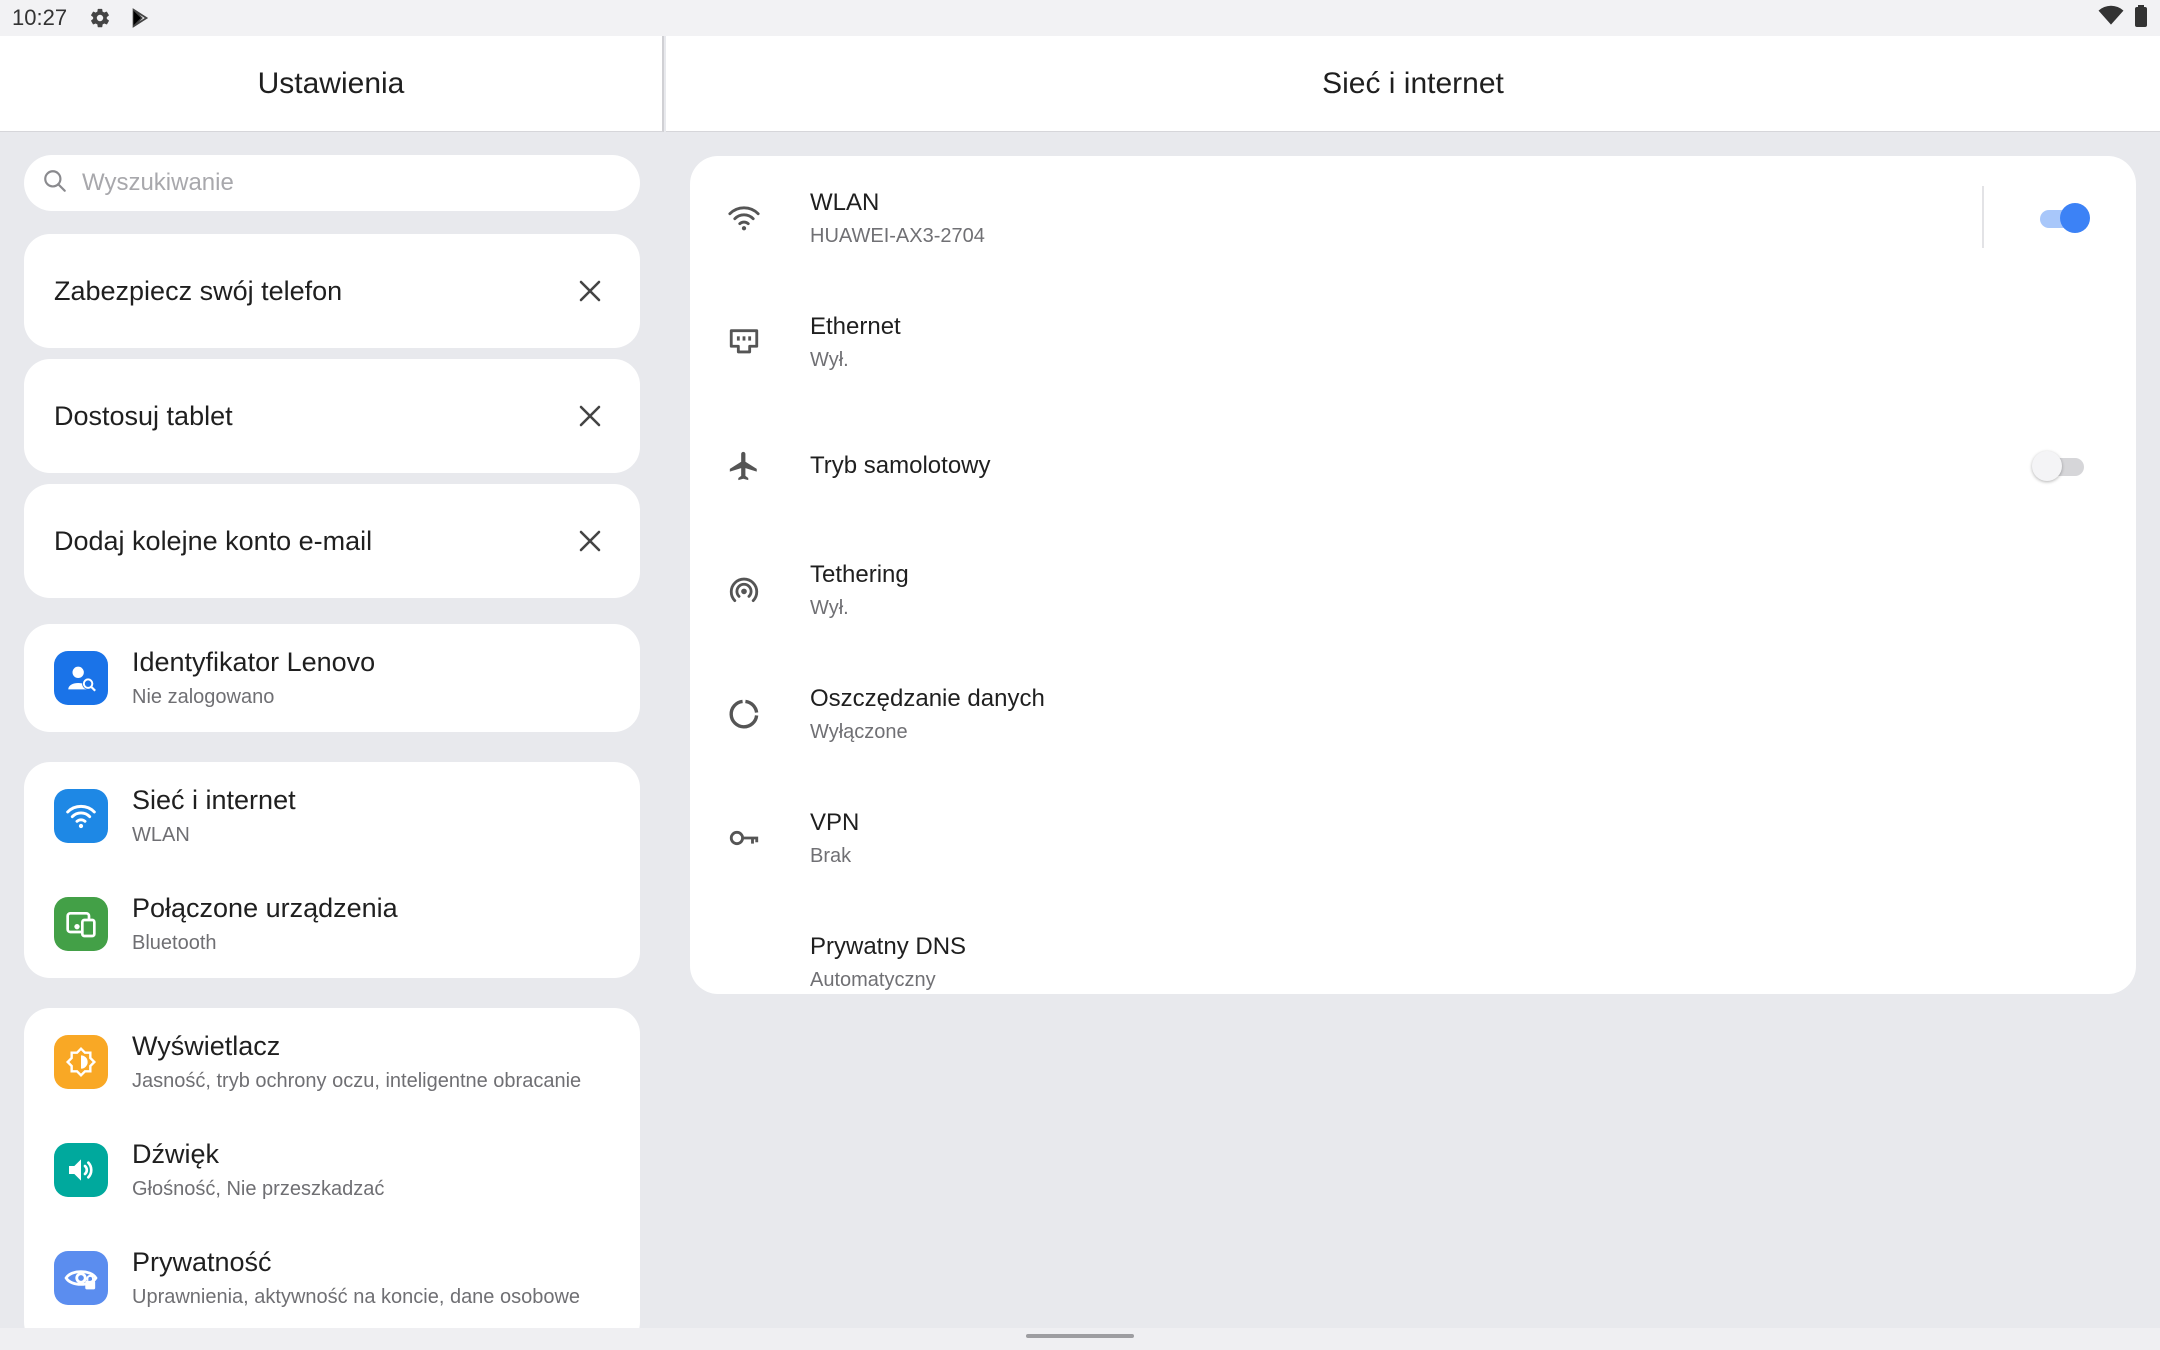  I want to click on airplane-icon, so click(744, 466).